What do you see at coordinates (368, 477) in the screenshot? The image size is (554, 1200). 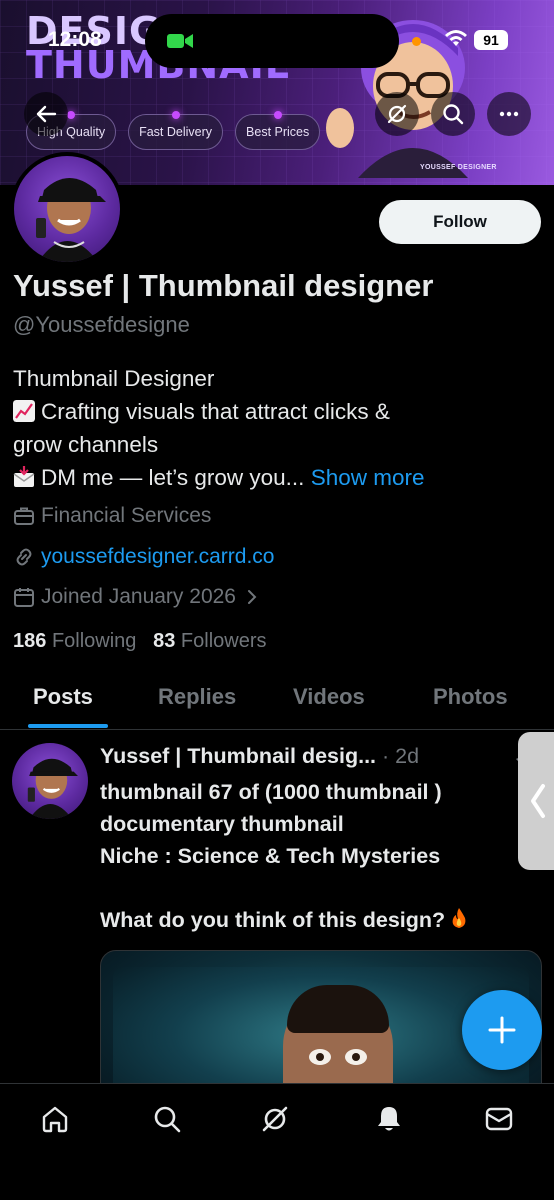 I see `show-more-link: Show more` at bounding box center [368, 477].